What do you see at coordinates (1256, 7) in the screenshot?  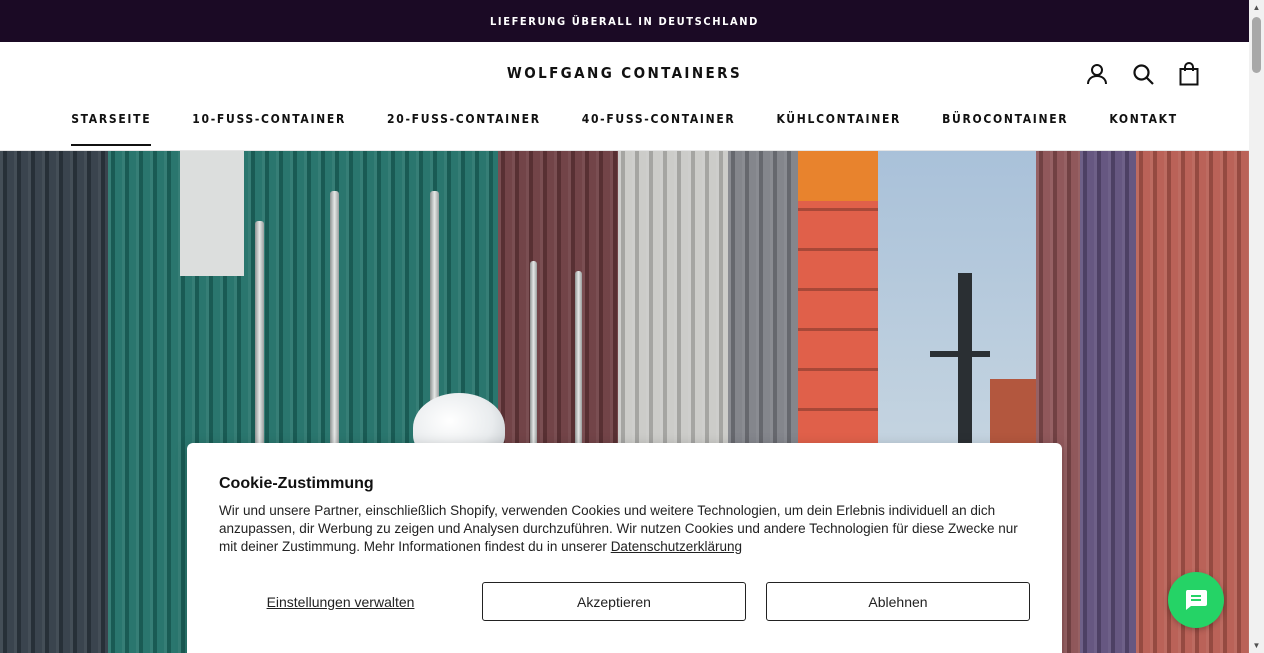 I see `scroll-up-icon: ▲` at bounding box center [1256, 7].